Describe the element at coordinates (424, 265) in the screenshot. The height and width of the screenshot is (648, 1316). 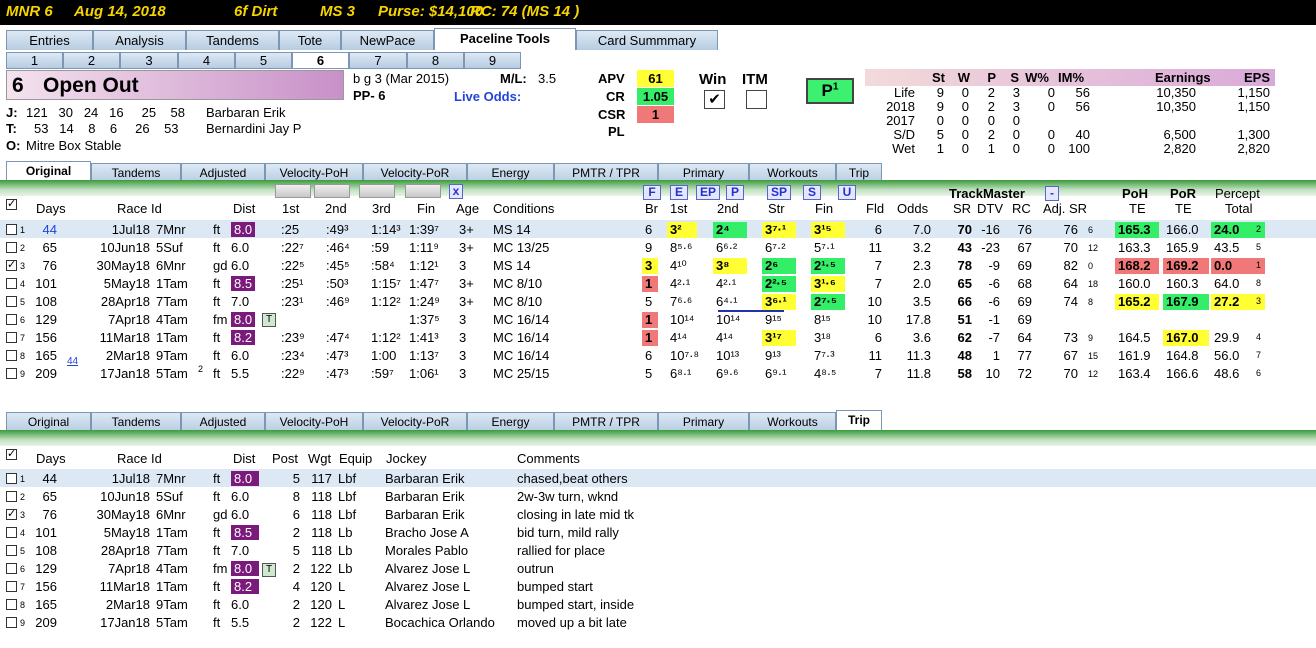
I see `pp-final-time: 1:12¹` at that location.